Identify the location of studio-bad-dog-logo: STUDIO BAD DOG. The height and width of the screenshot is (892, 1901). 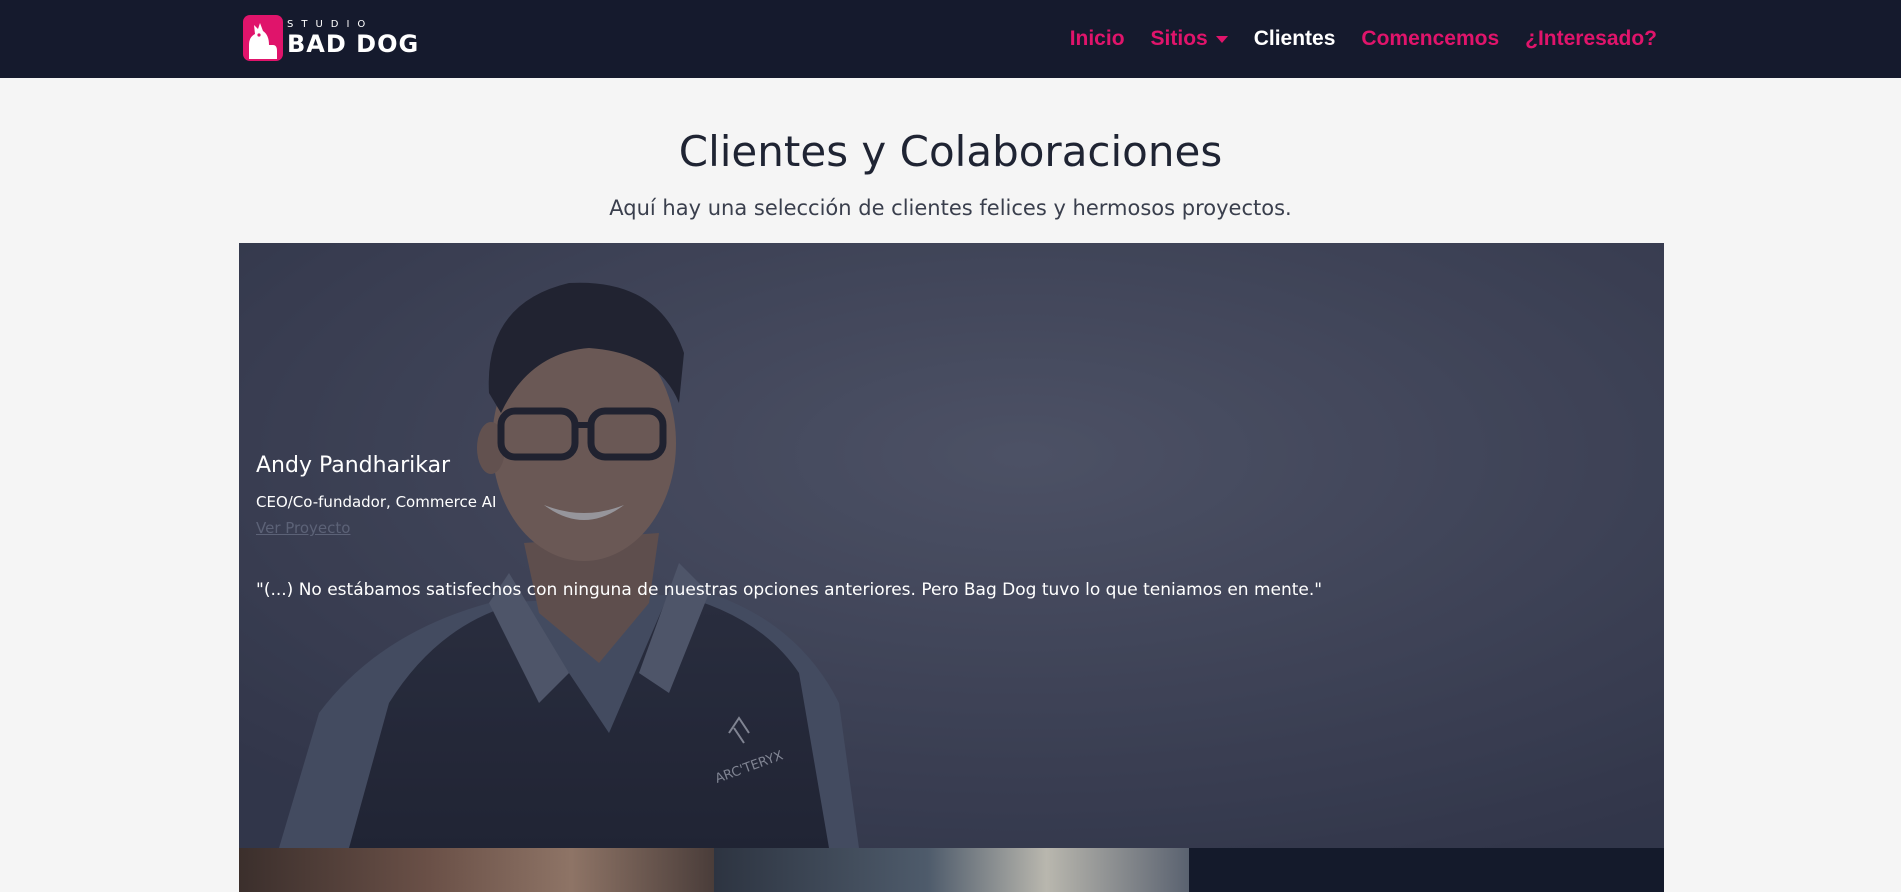
(331, 38).